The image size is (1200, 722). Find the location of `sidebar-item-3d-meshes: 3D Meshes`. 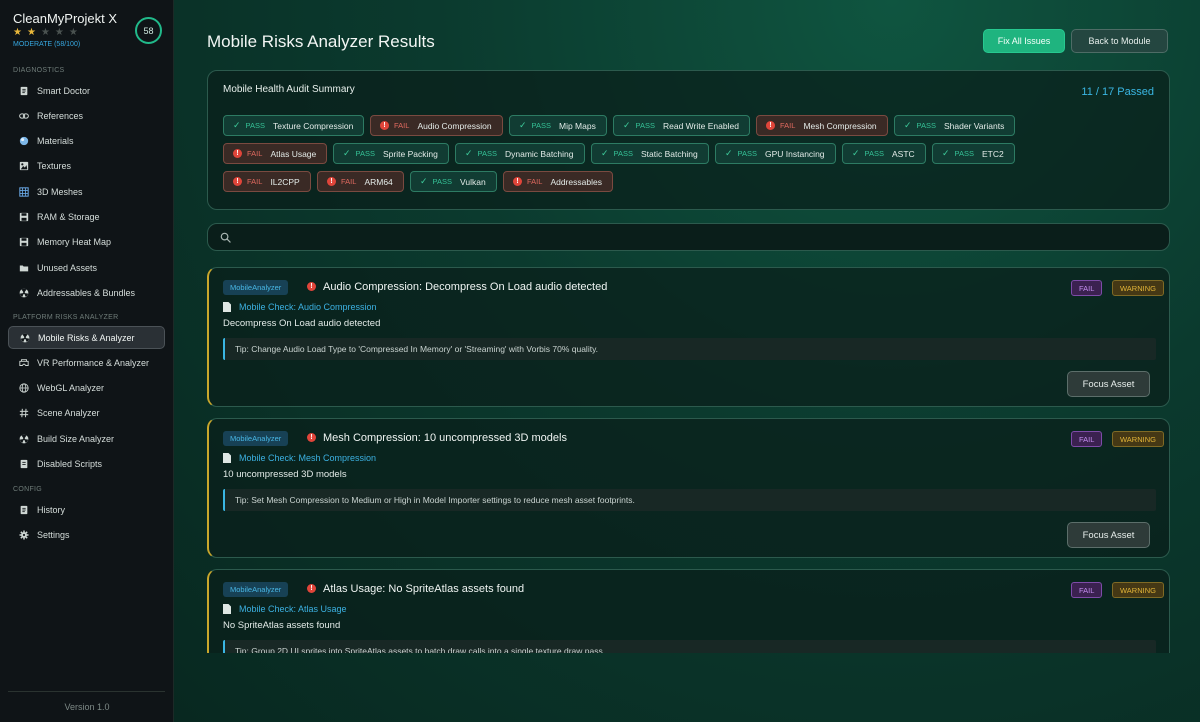

sidebar-item-3d-meshes: 3D Meshes is located at coordinates (86, 191).